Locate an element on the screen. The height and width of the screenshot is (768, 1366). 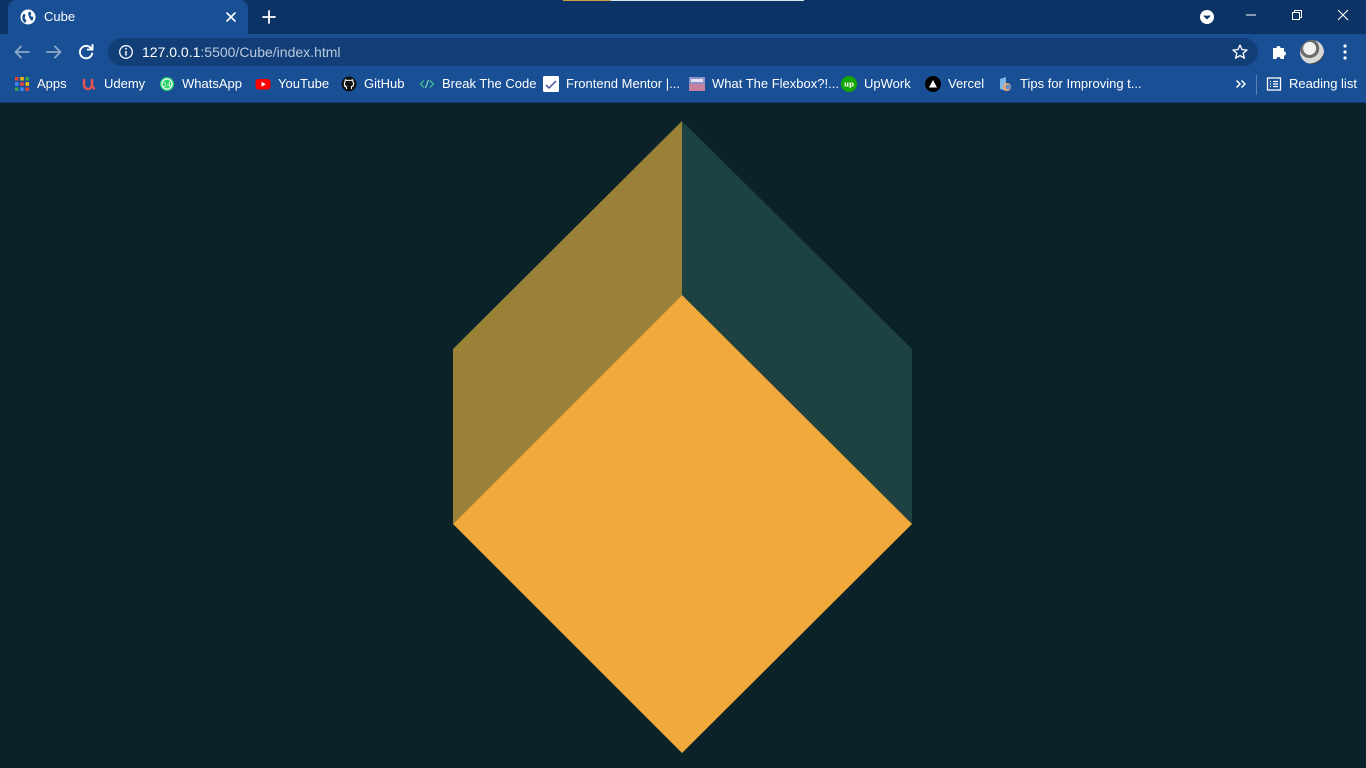
bookmark-apps: Apps is located at coordinates (40, 84).